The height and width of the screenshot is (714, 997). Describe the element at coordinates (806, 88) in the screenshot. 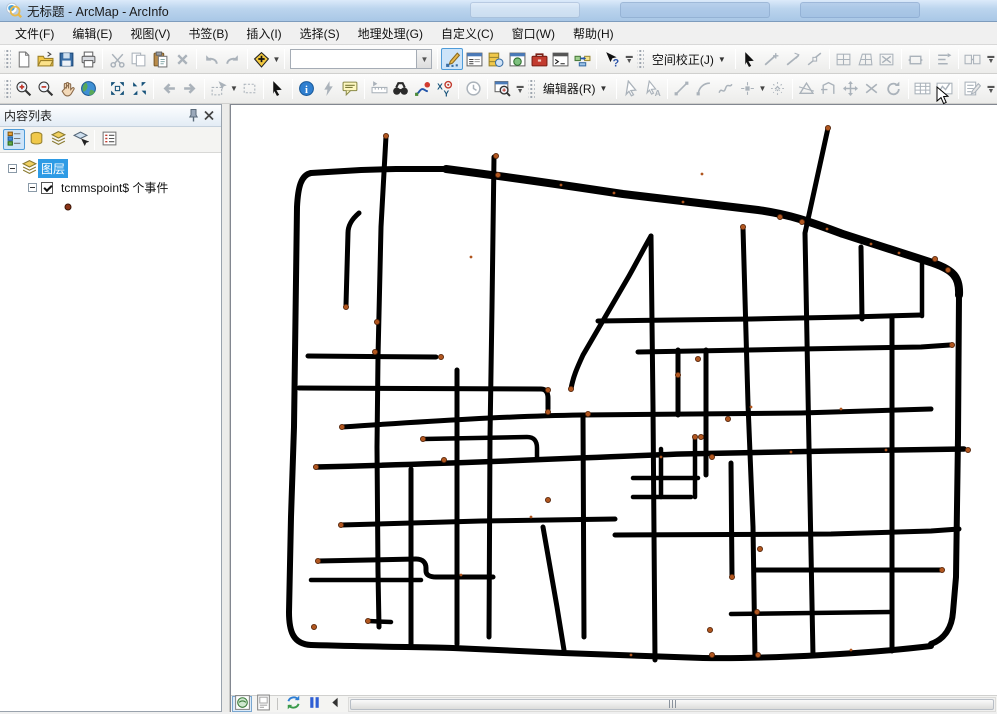

I see `cut-polygons-icon` at that location.